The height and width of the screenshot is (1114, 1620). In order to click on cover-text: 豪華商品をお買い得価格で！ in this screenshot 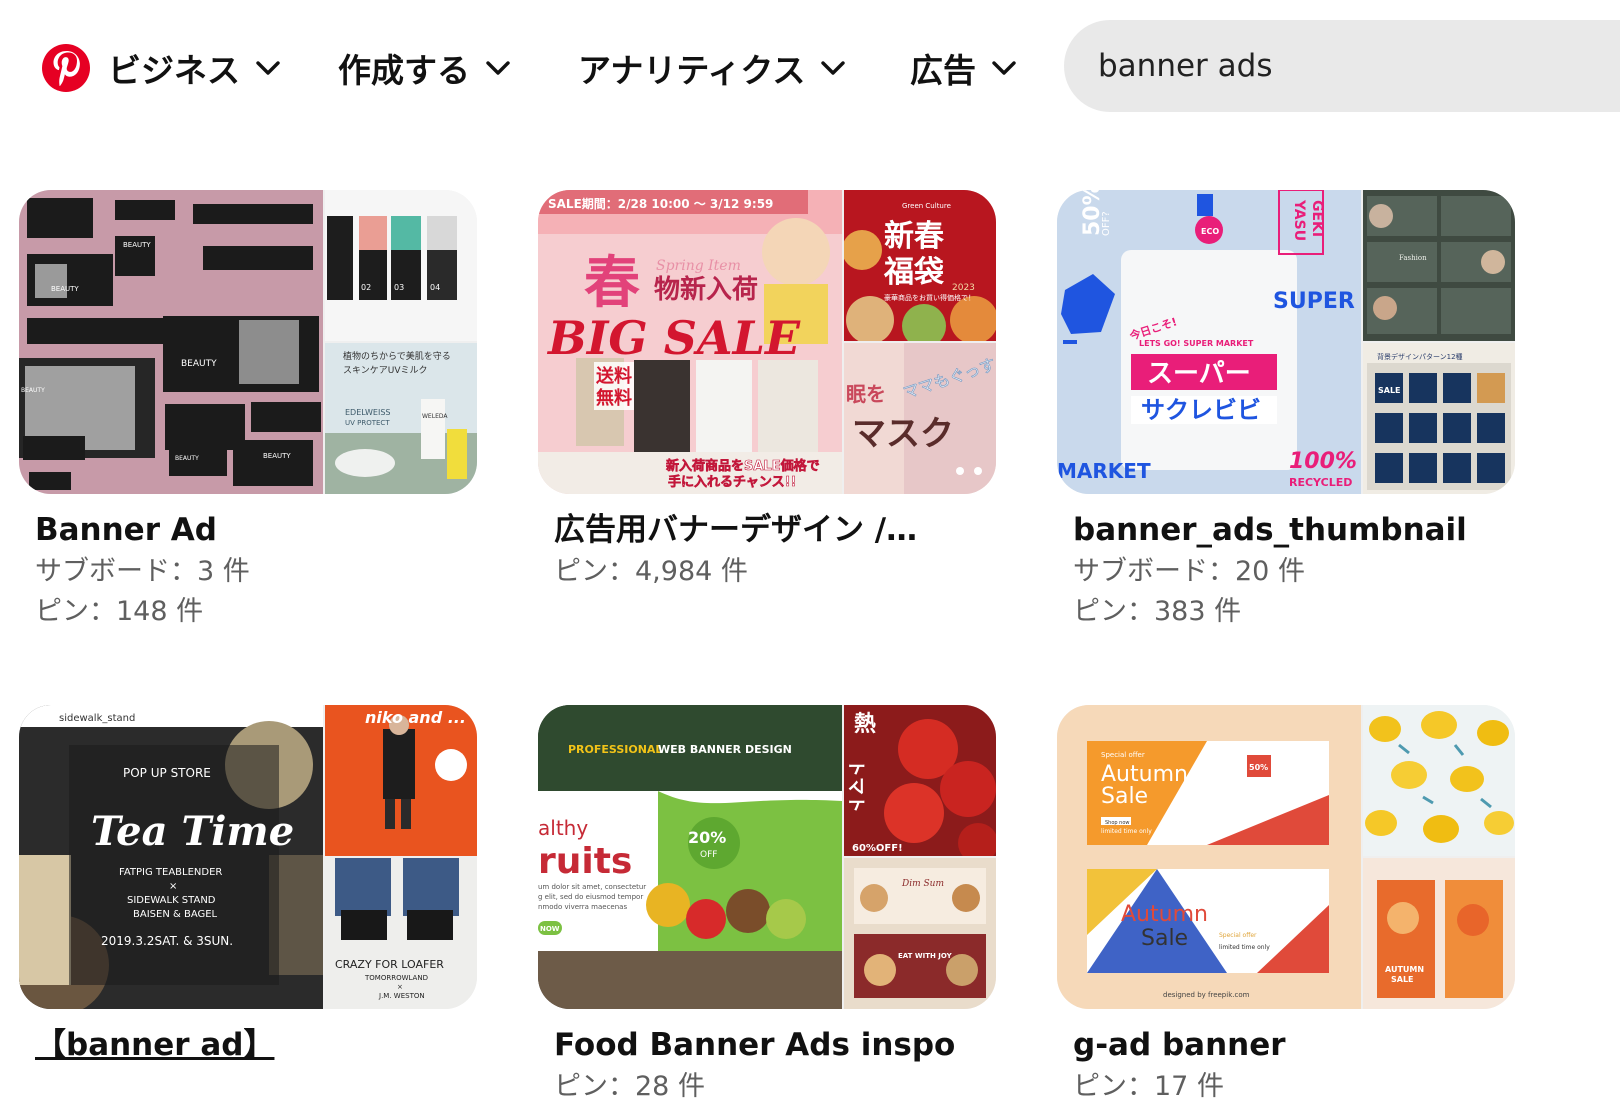, I will do `click(929, 297)`.